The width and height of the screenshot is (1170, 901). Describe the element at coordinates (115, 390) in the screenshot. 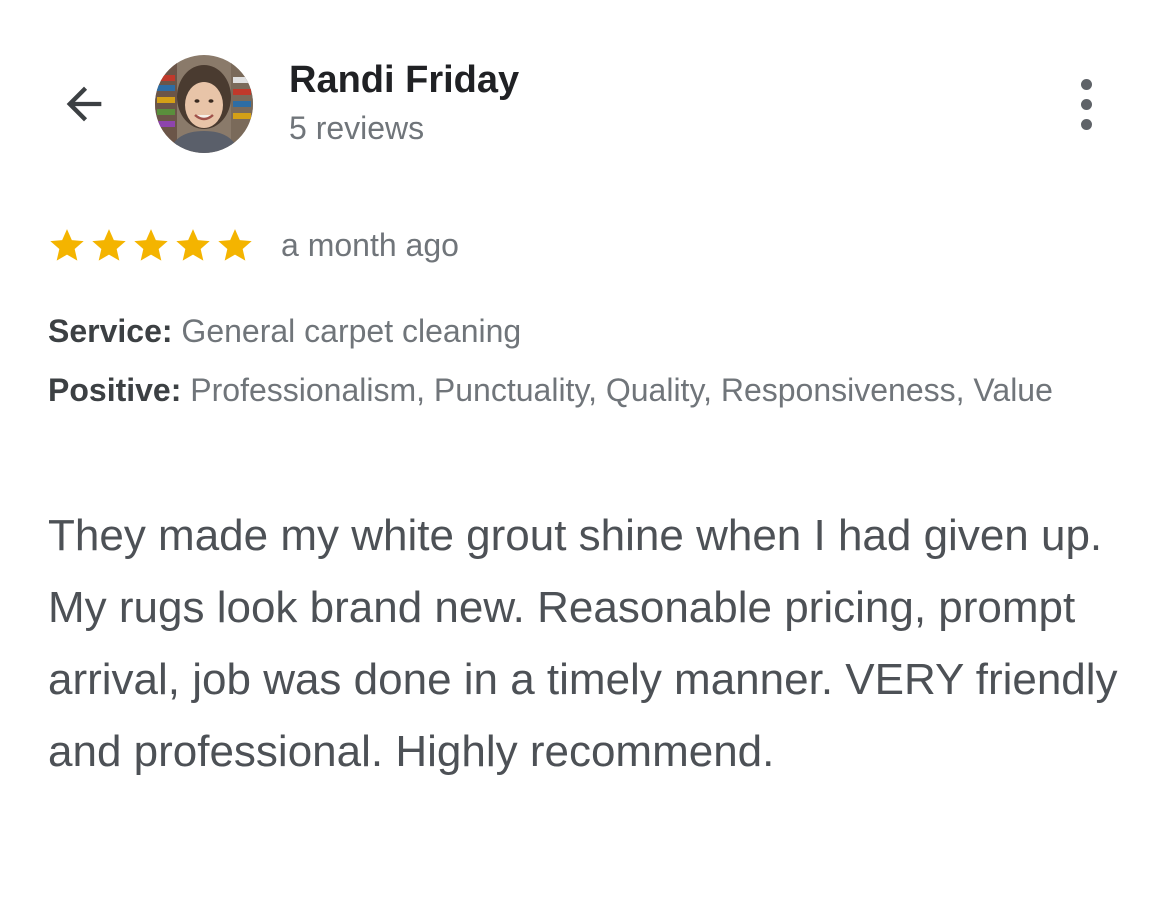

I see `positive-label: Positive:` at that location.